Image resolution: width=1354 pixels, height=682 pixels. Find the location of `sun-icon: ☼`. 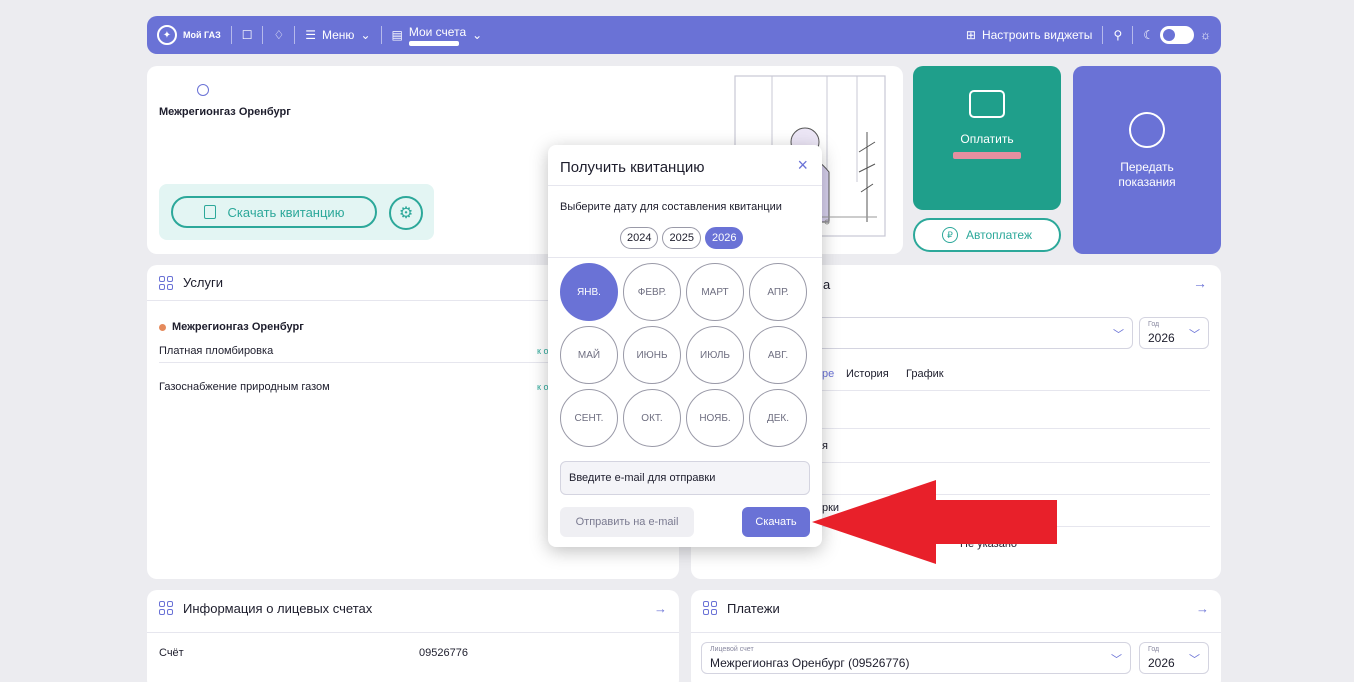

sun-icon: ☼ is located at coordinates (1205, 35).